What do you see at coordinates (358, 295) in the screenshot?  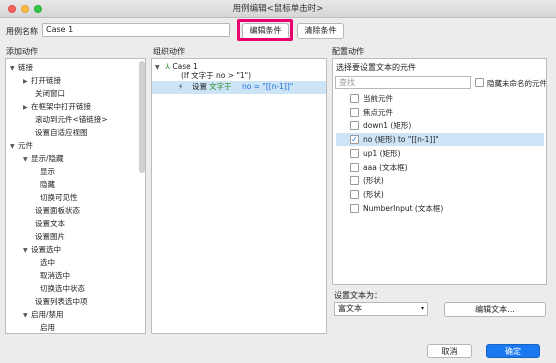 I see `set-text-label: 设置文本为：` at bounding box center [358, 295].